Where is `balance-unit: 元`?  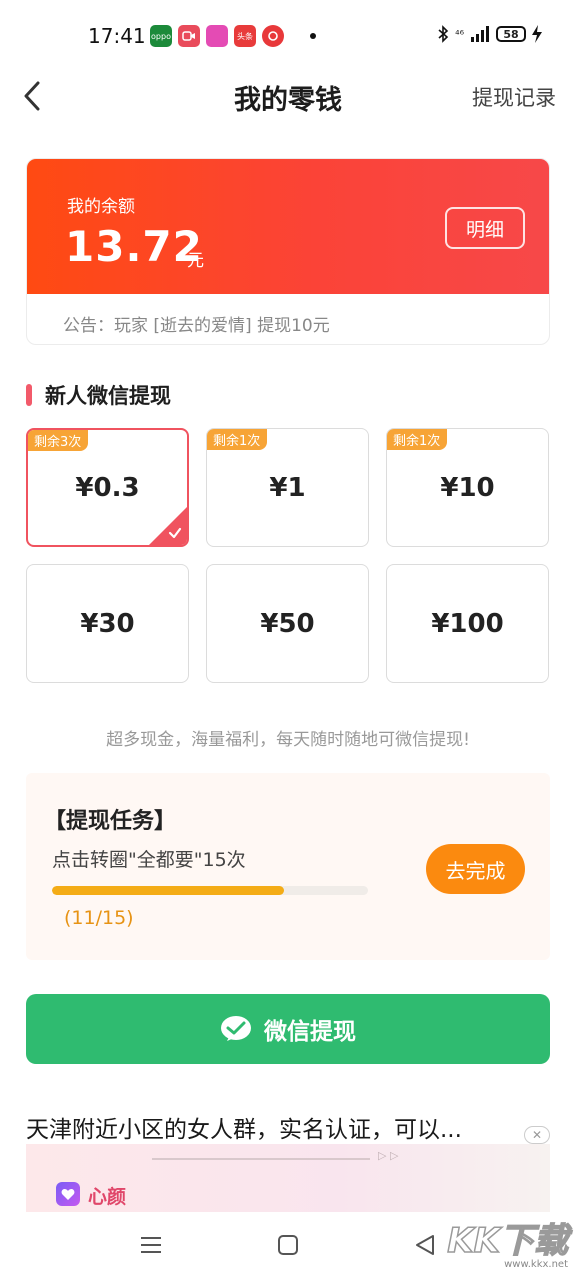
balance-unit: 元 is located at coordinates (195, 261).